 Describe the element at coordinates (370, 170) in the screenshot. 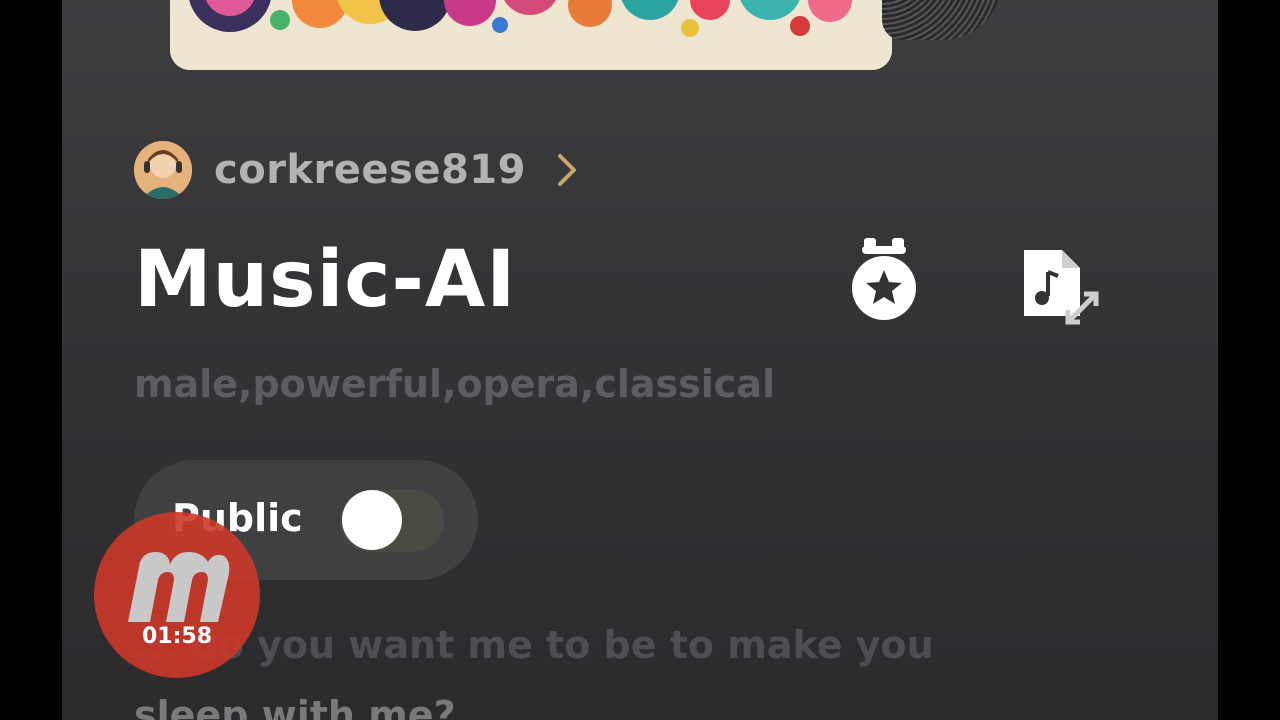

I see `author-username: corkreese819` at that location.